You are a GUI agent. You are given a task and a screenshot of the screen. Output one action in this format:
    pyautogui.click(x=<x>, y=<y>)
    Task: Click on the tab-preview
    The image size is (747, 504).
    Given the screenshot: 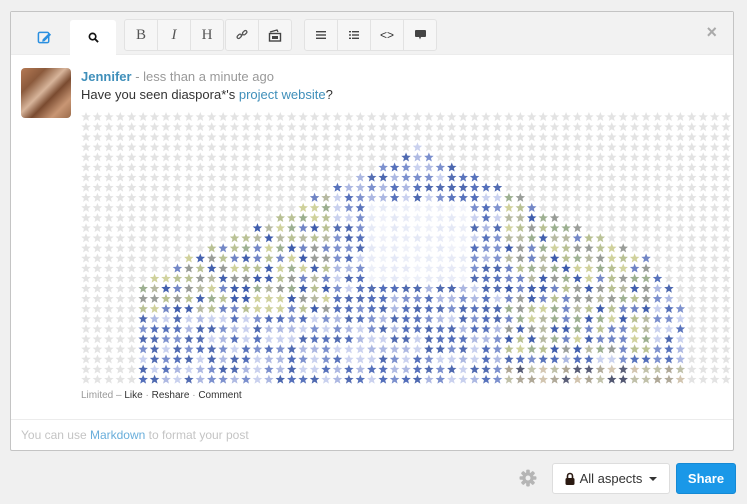 What is the action you would take?
    pyautogui.click(x=93, y=37)
    